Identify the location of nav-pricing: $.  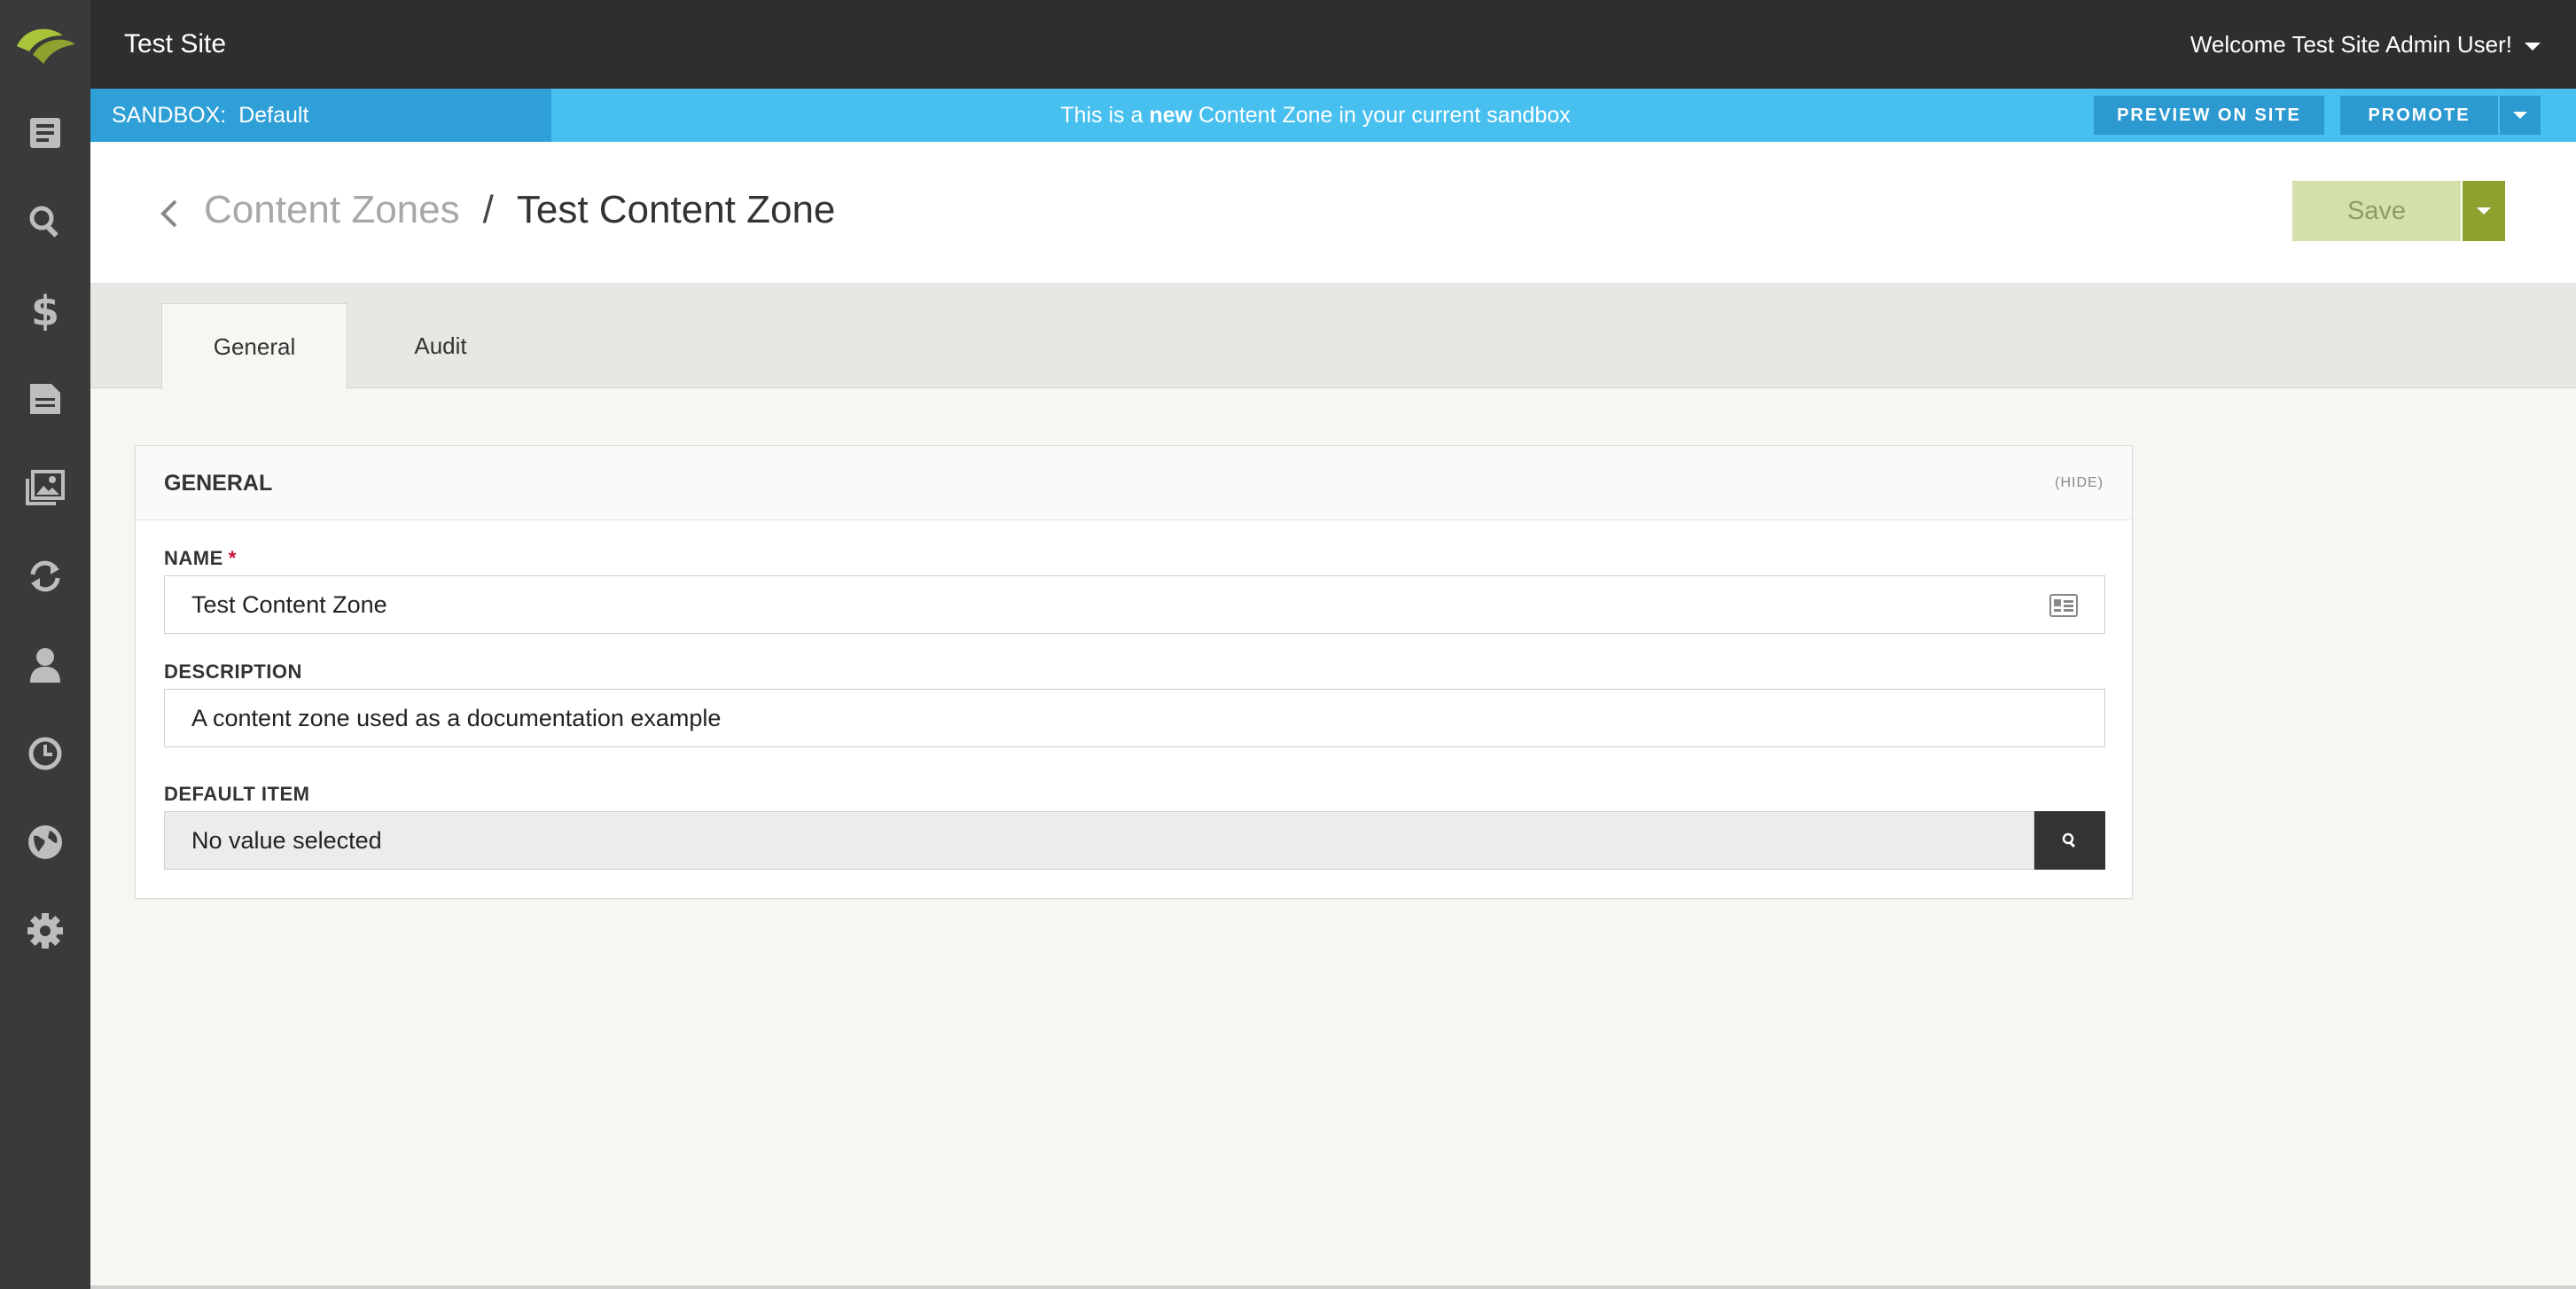
(45, 310).